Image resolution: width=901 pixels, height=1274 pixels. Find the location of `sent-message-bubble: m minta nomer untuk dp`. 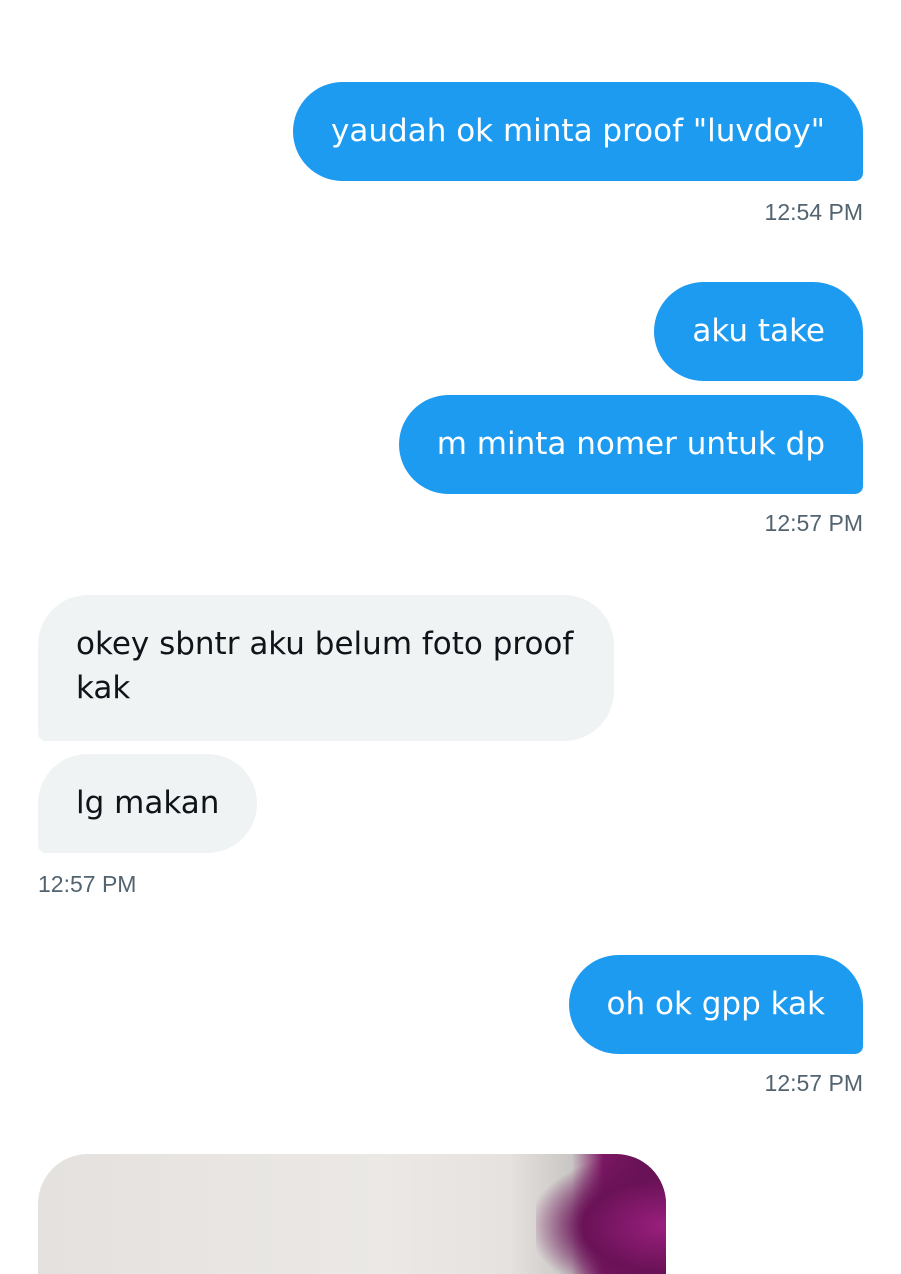

sent-message-bubble: m minta nomer untuk dp is located at coordinates (630, 444).